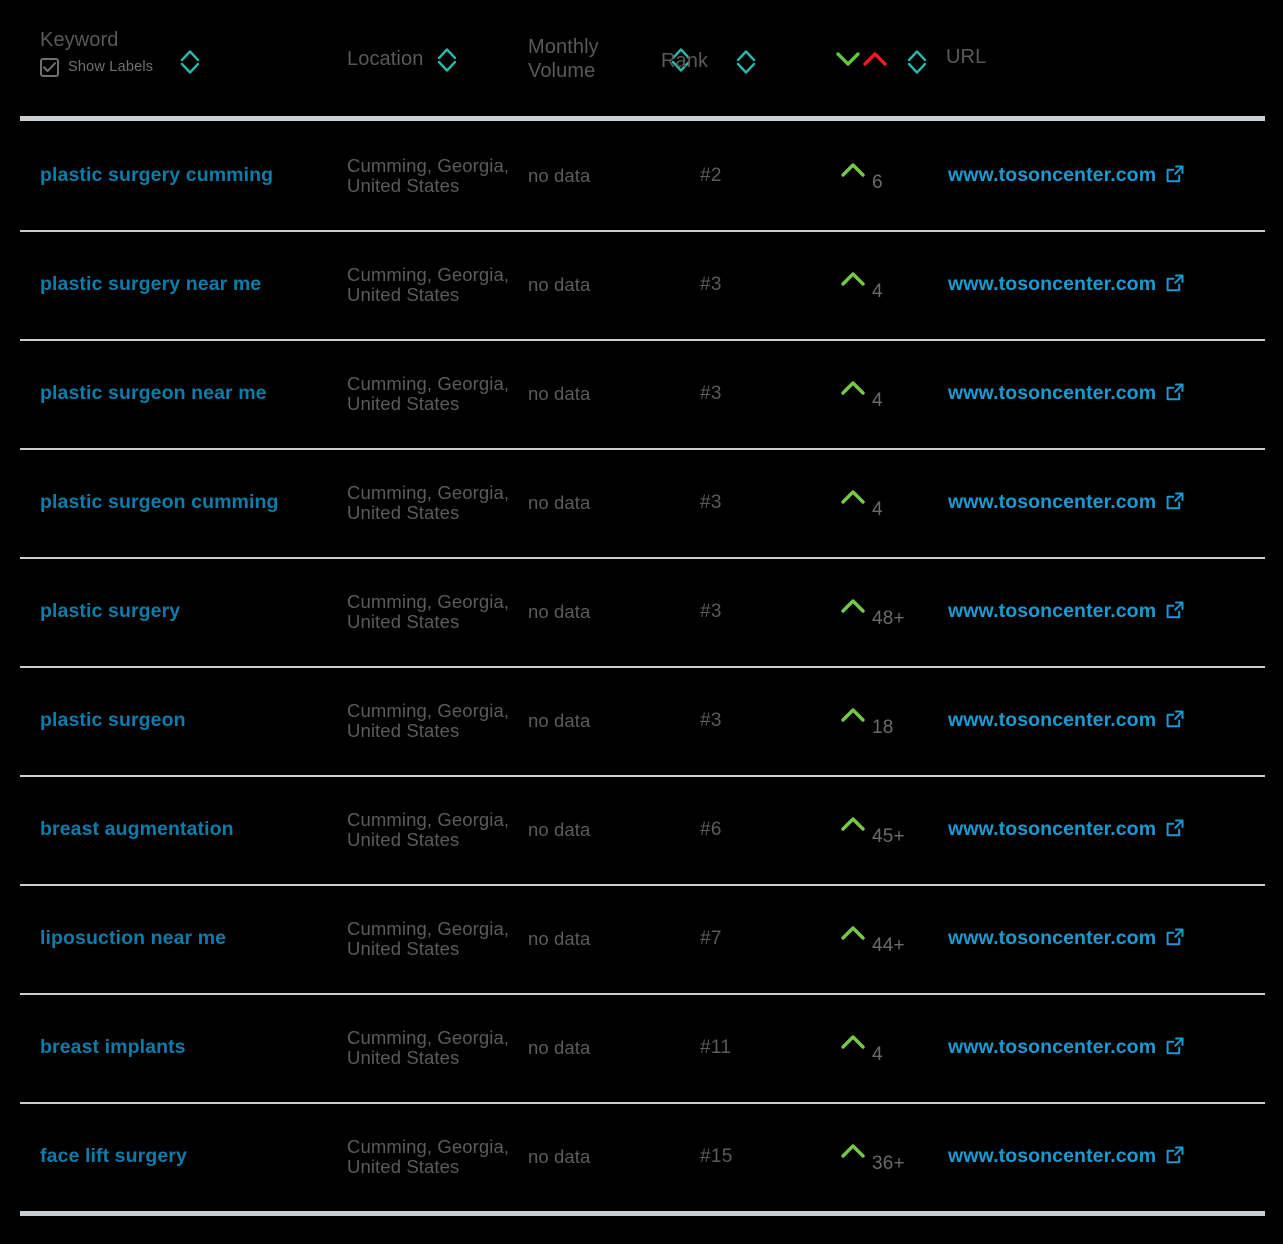  I want to click on keyword-link: breast implants, so click(113, 1047).